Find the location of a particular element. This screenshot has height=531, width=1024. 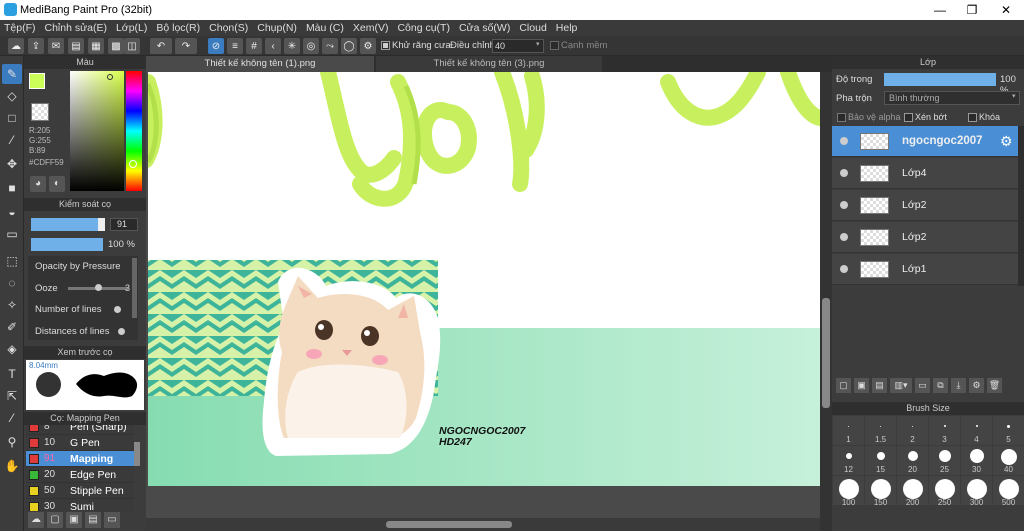

brush-size-cell: 15 is located at coordinates (880, 460).